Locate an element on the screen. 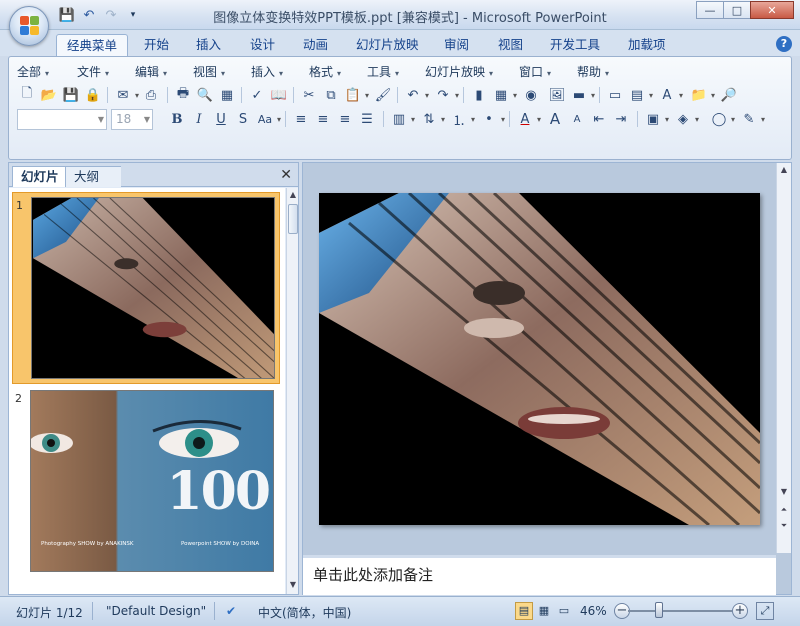  zoom-slider is located at coordinates (680, 611).